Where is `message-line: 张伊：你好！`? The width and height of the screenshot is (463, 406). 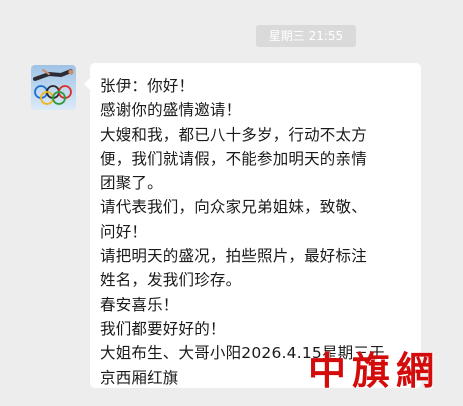 message-line: 张伊：你好！ is located at coordinates (147, 86).